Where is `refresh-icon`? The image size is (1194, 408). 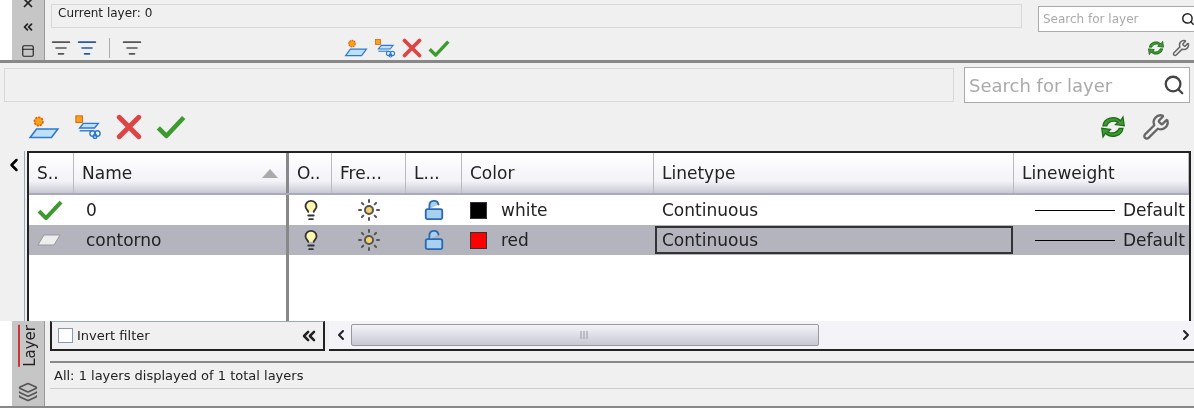 refresh-icon is located at coordinates (1156, 48).